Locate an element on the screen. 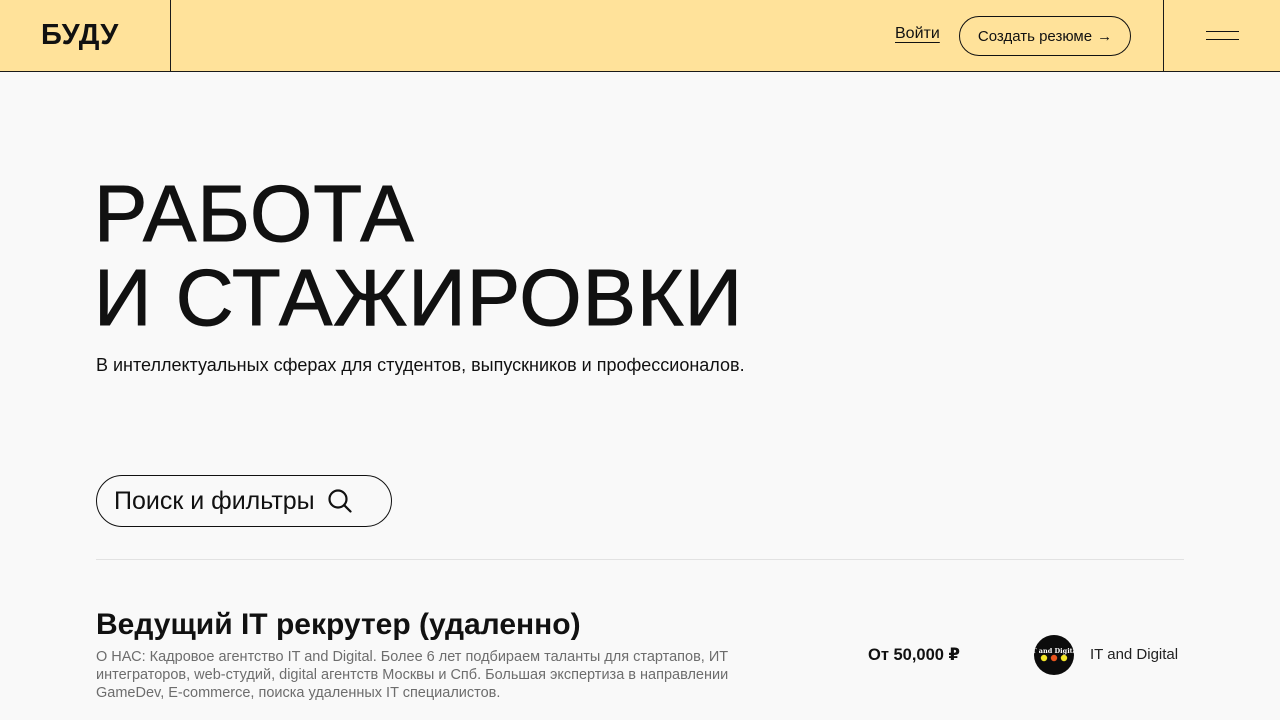 The height and width of the screenshot is (720, 1280). search-icon is located at coordinates (340, 501).